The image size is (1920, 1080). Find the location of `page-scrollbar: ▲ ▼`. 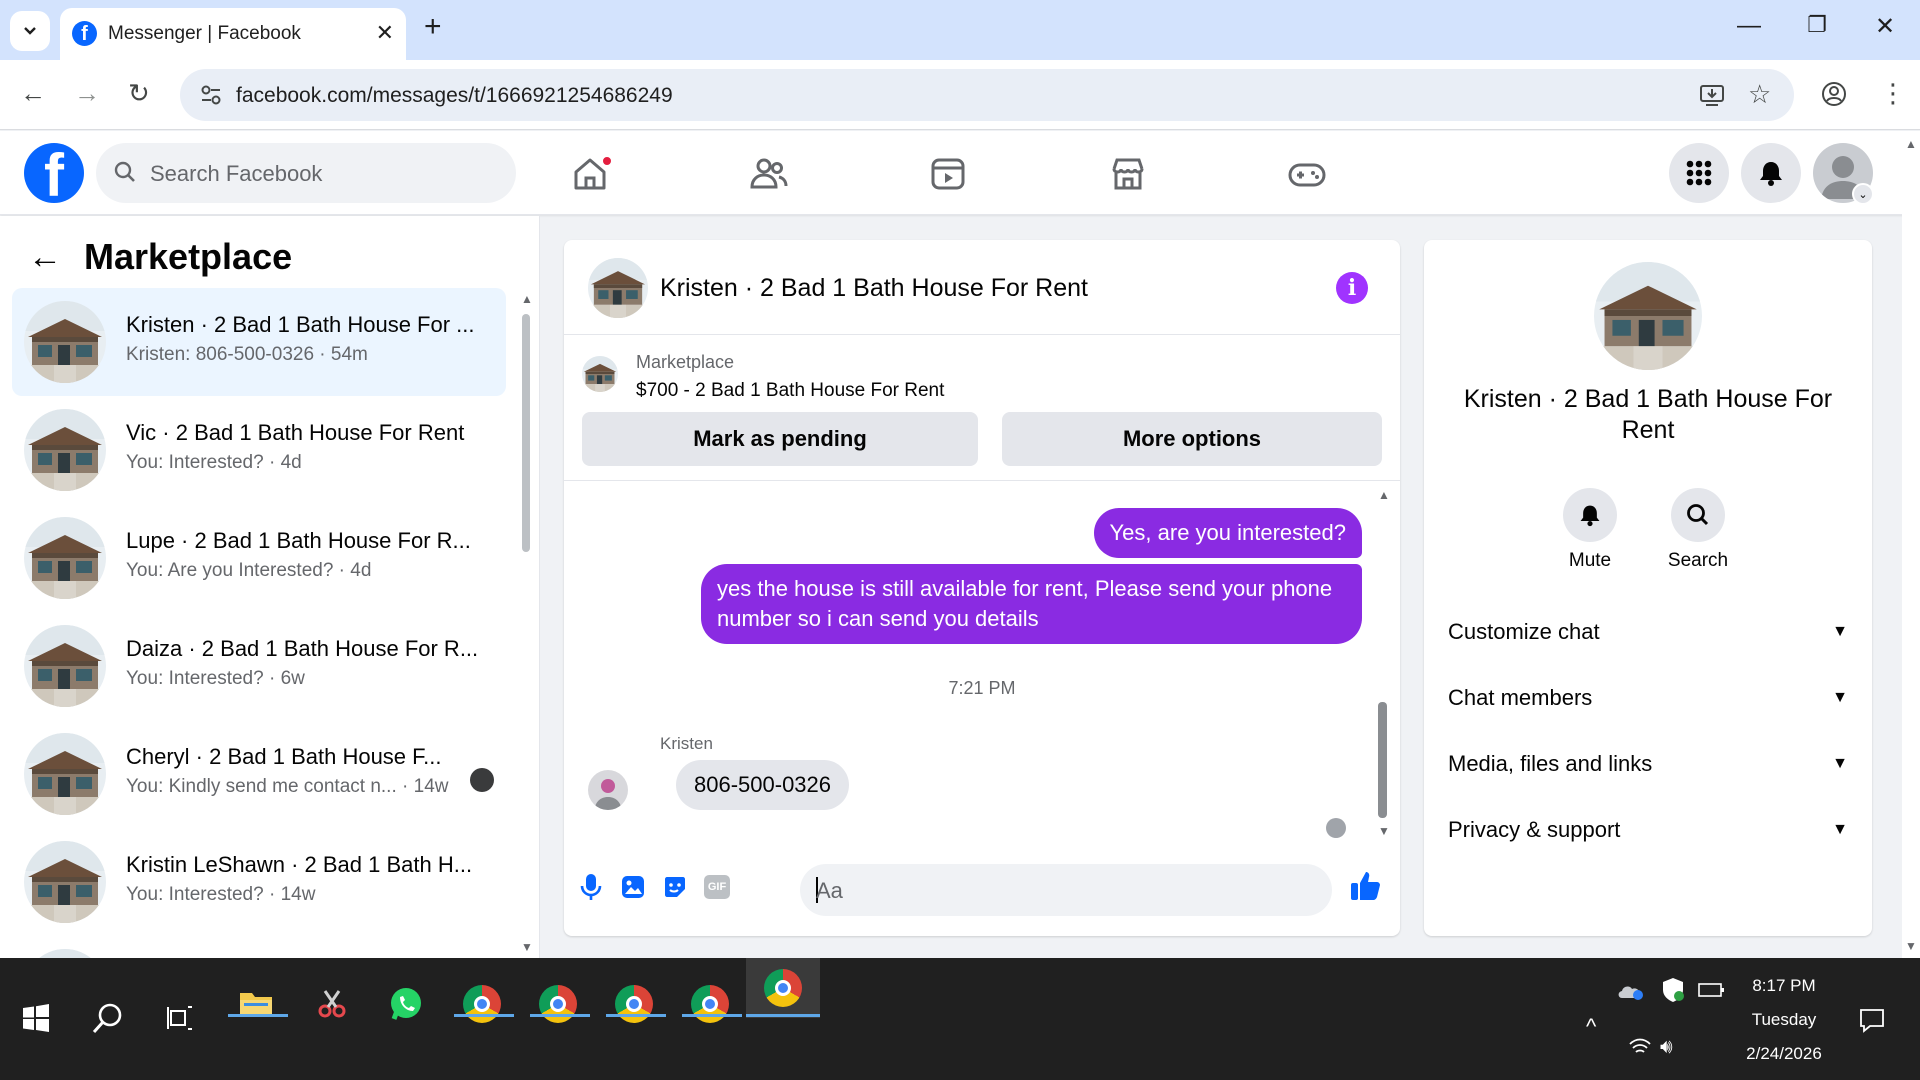

page-scrollbar: ▲ ▼ is located at coordinates (1911, 544).